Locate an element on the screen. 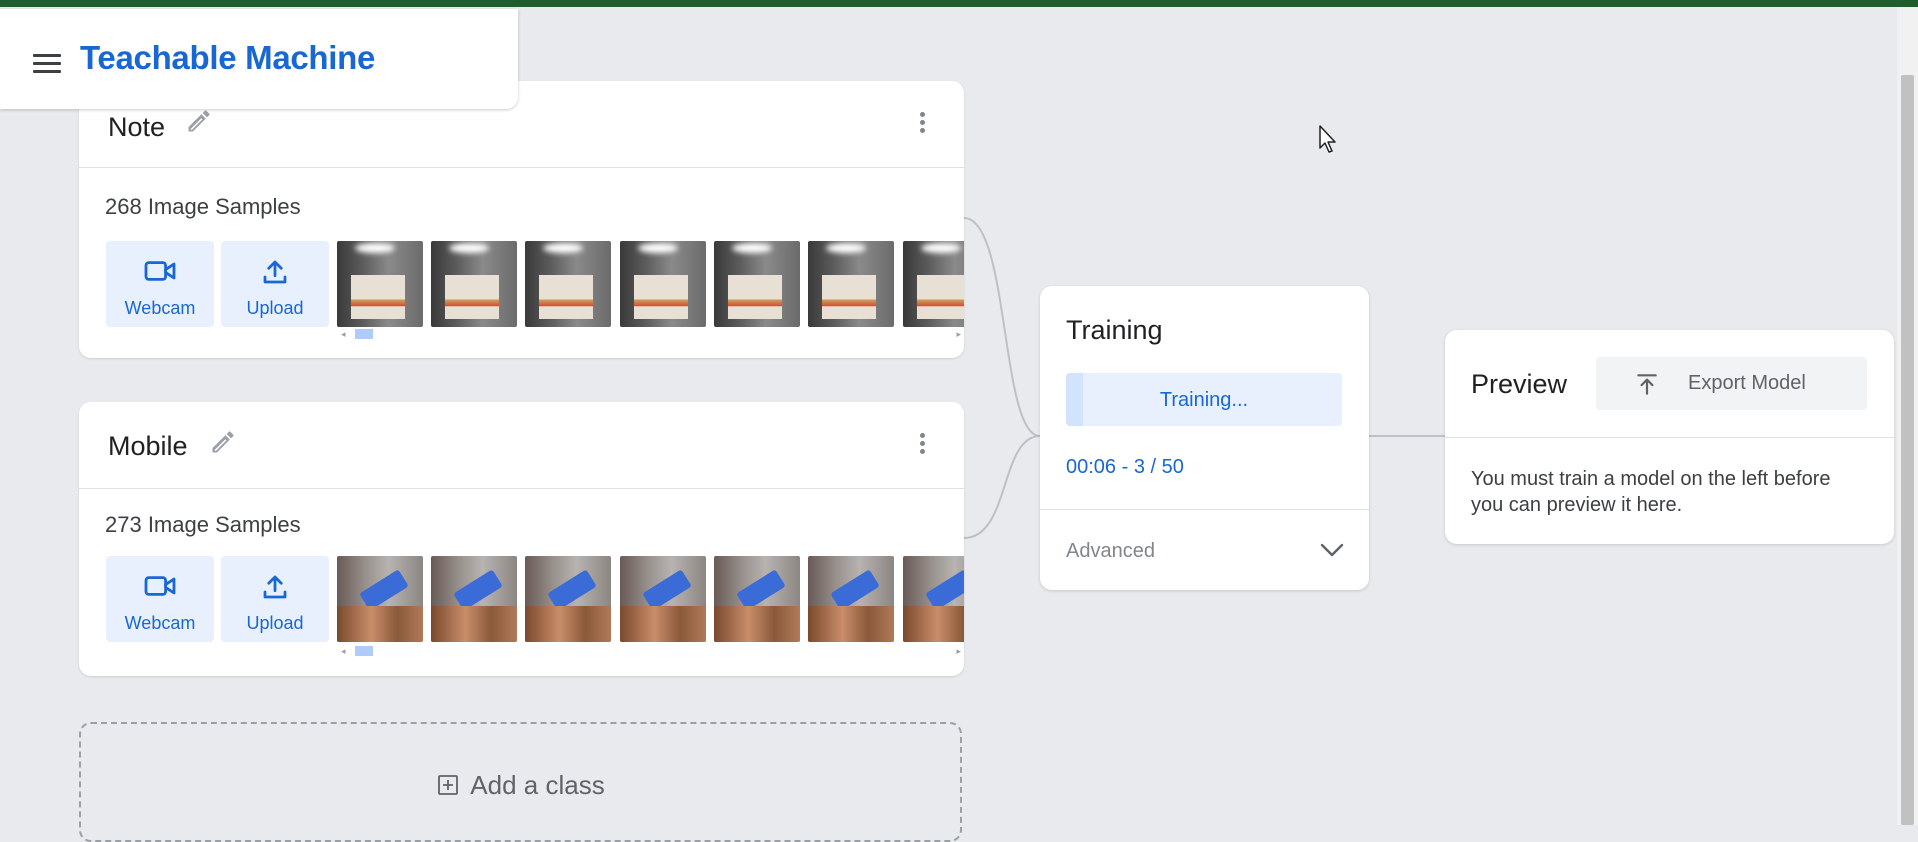 This screenshot has width=1918, height=842. chevron-down-icon is located at coordinates (1332, 550).